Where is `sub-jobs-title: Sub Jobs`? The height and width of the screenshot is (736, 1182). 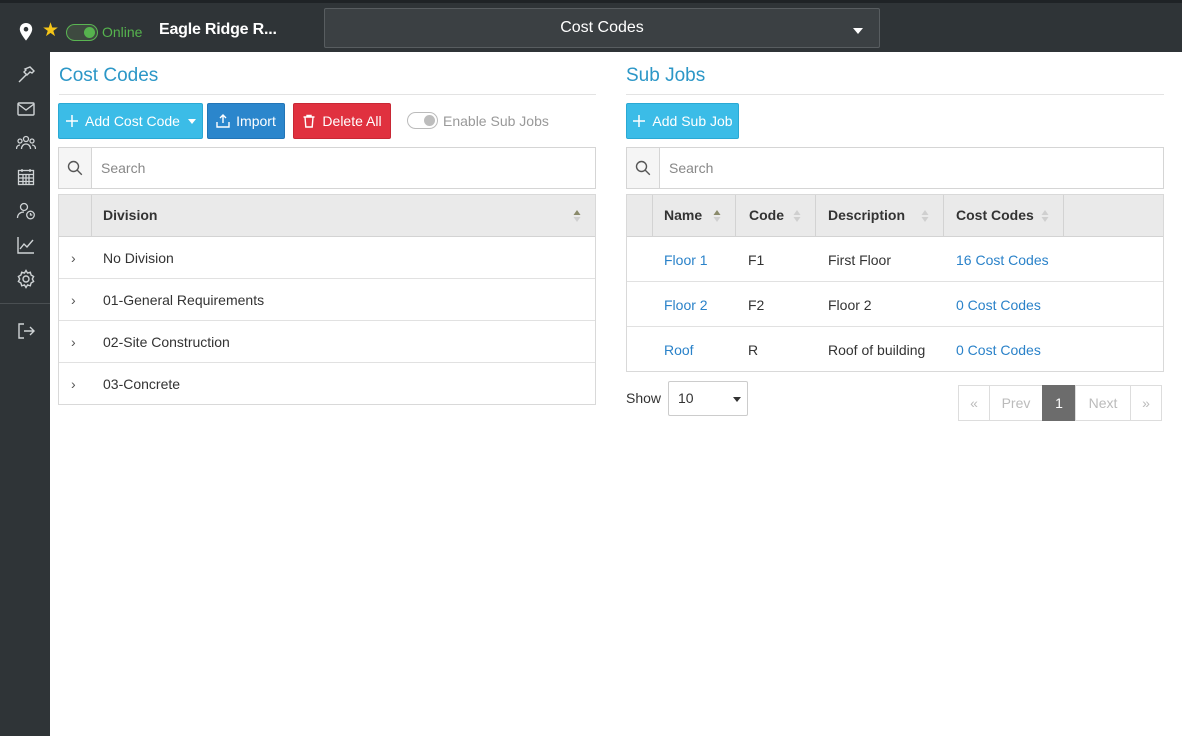 sub-jobs-title: Sub Jobs is located at coordinates (666, 75).